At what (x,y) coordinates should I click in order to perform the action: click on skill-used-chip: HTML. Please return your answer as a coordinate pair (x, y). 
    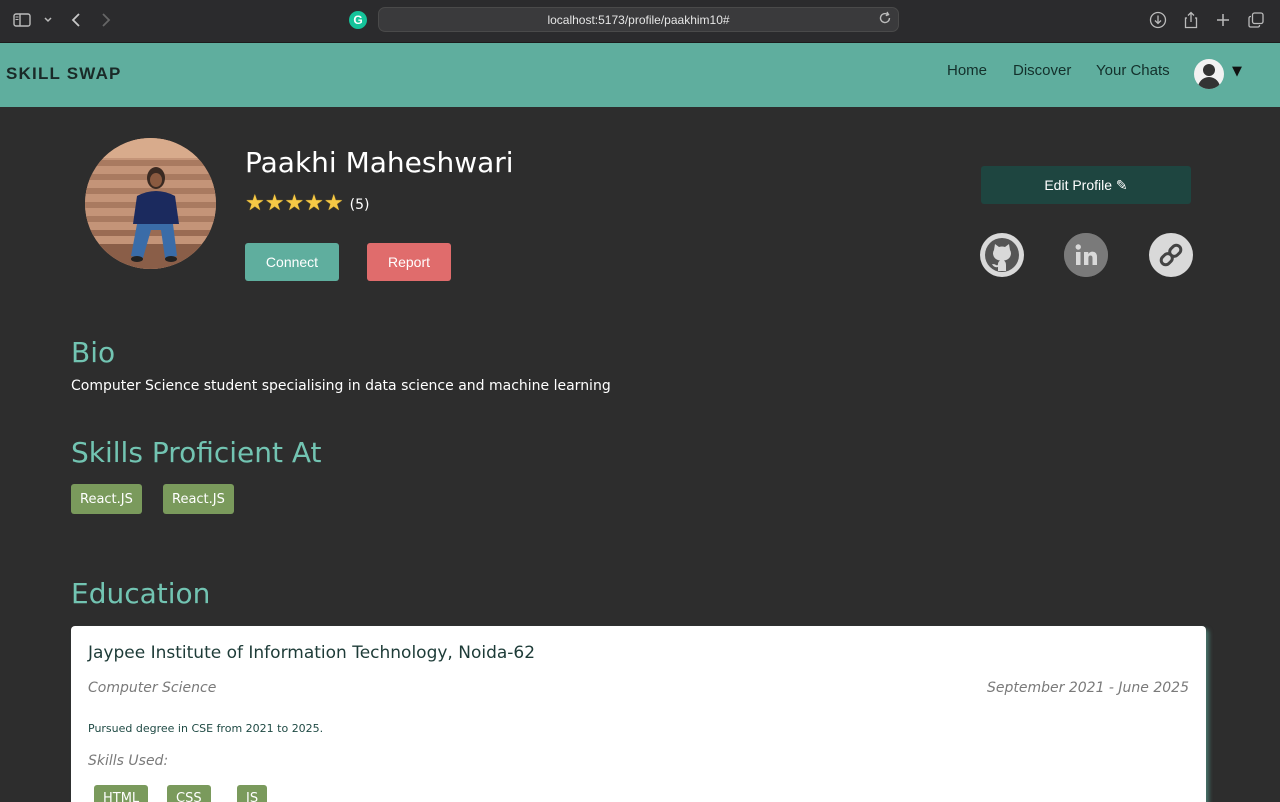
    Looking at the image, I should click on (121, 793).